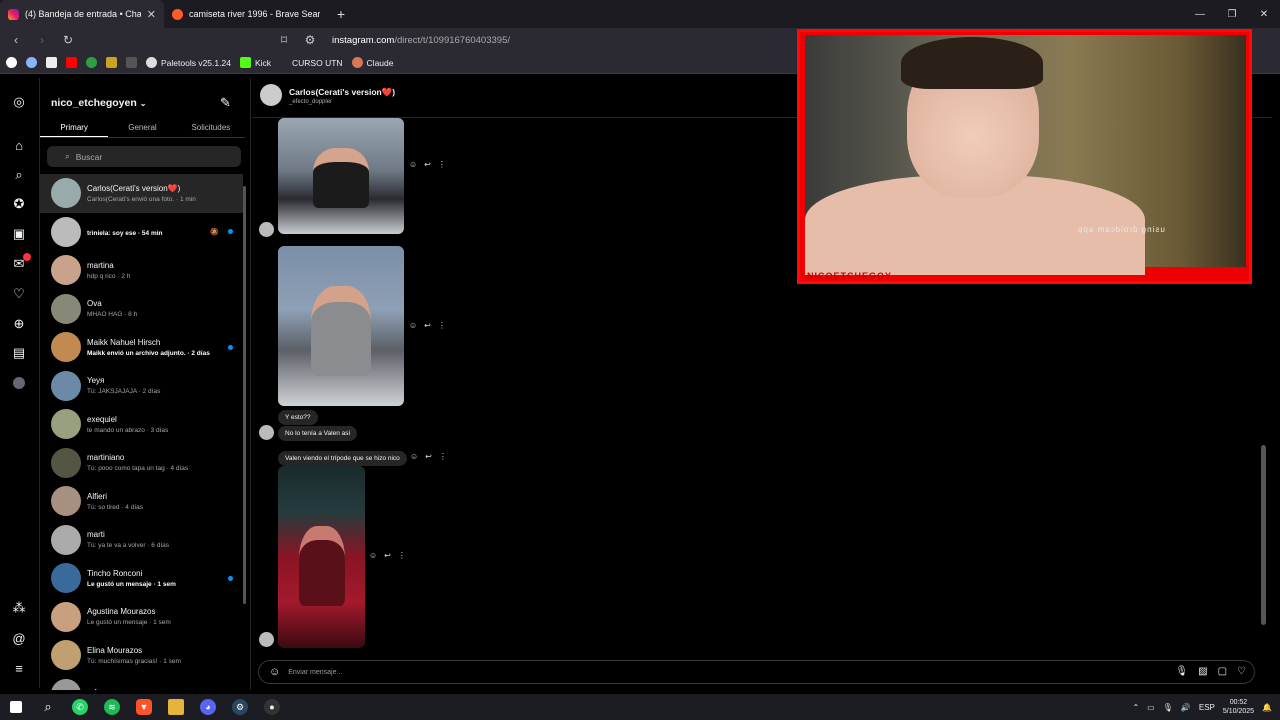  What do you see at coordinates (255, 62) in the screenshot?
I see `bookmark-kick: Kick` at bounding box center [255, 62].